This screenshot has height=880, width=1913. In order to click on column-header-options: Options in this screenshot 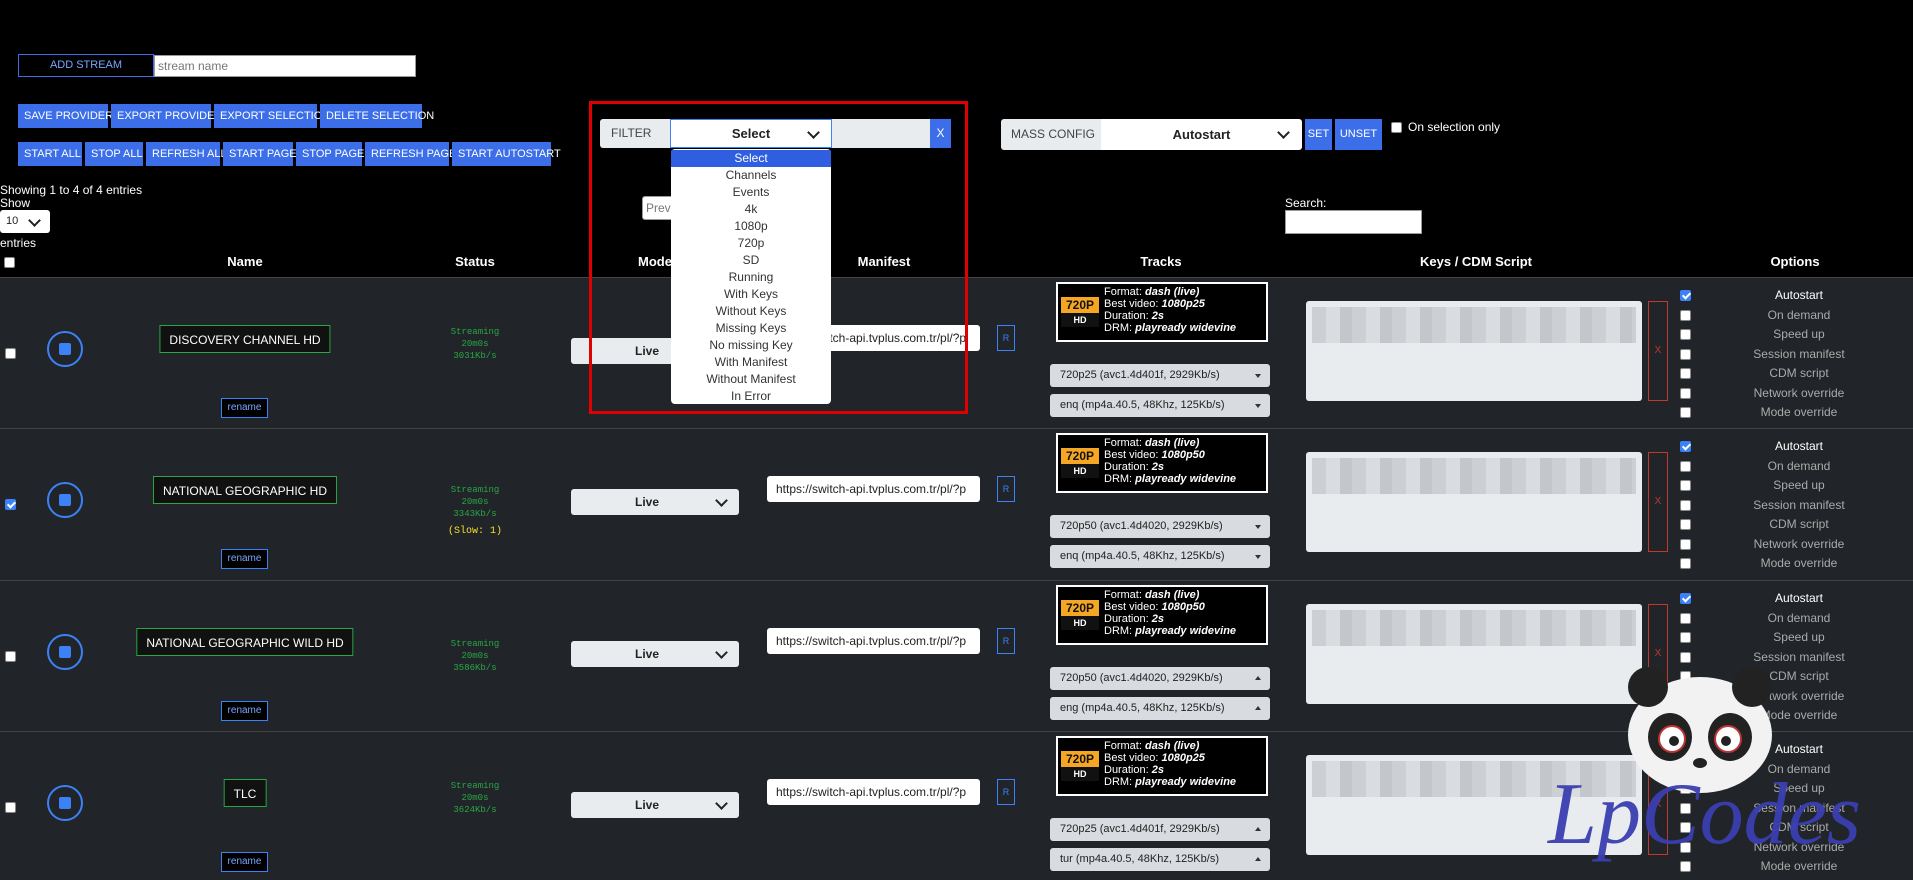, I will do `click(1795, 261)`.